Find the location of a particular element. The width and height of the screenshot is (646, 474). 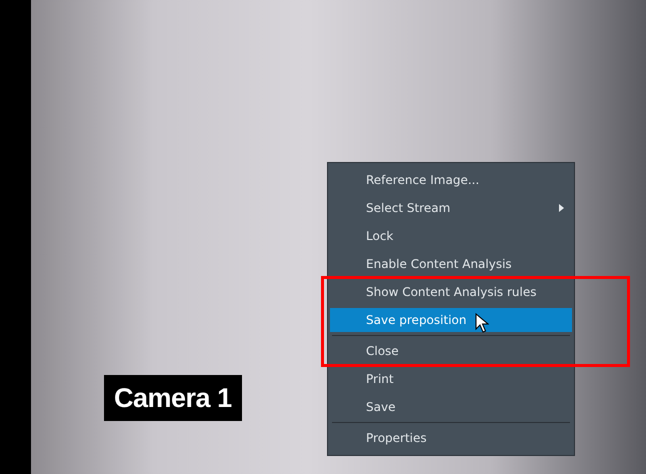

menu-item: Lock is located at coordinates (451, 236).